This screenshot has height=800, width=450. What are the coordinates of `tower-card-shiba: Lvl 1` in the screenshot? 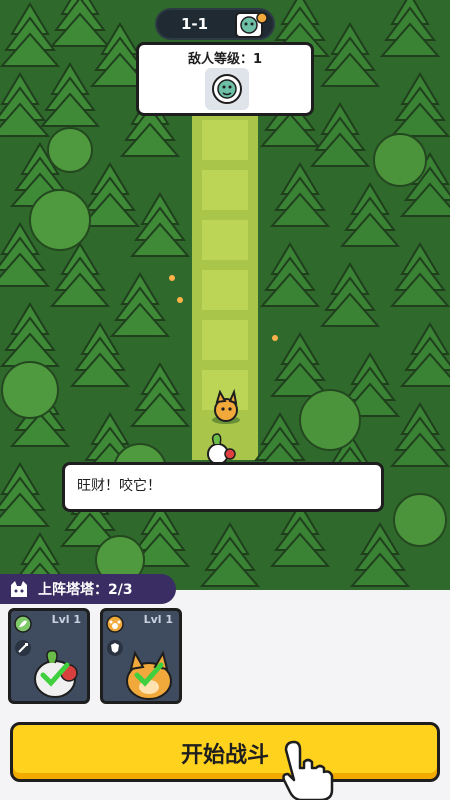 It's located at (141, 656).